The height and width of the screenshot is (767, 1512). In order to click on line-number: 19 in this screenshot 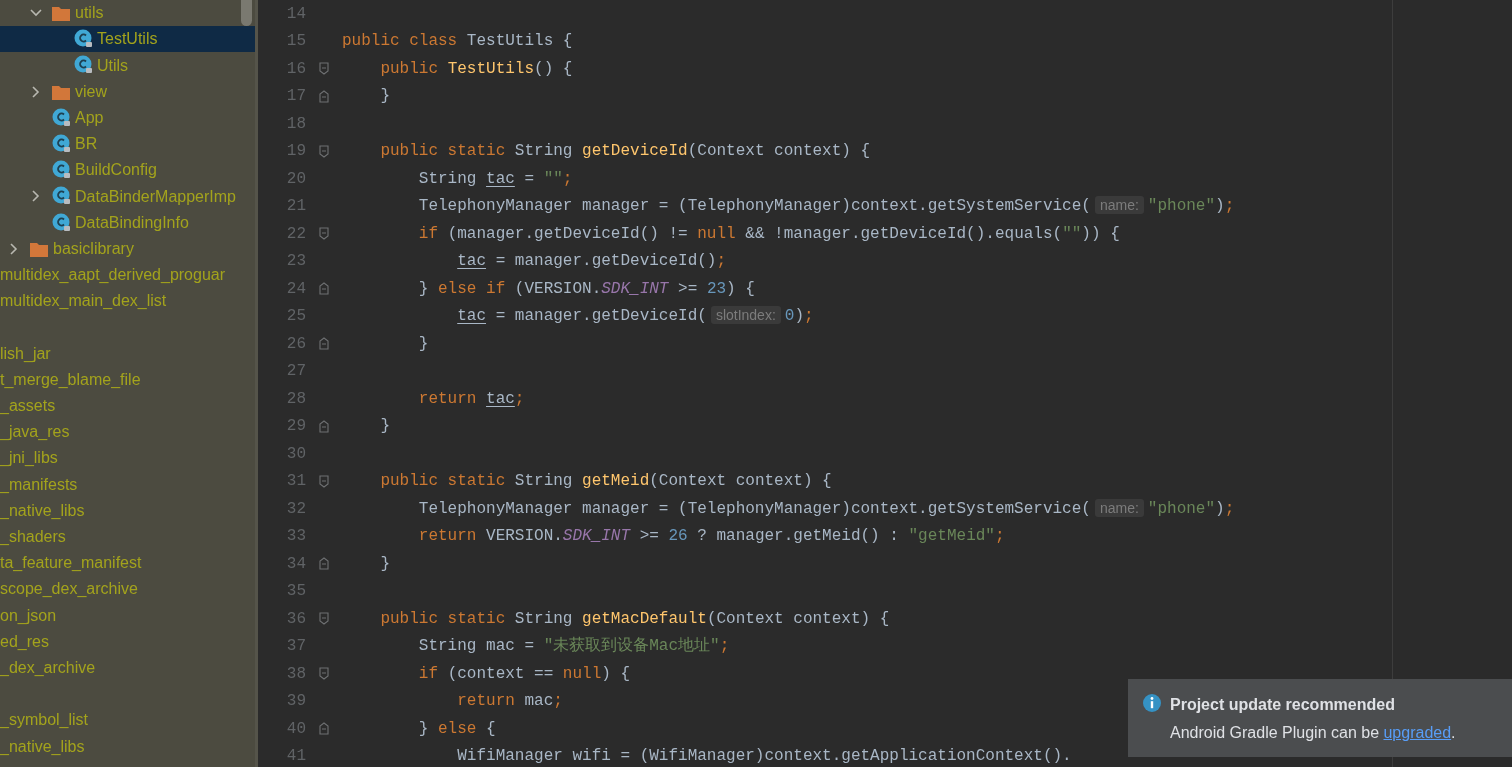, I will do `click(295, 152)`.